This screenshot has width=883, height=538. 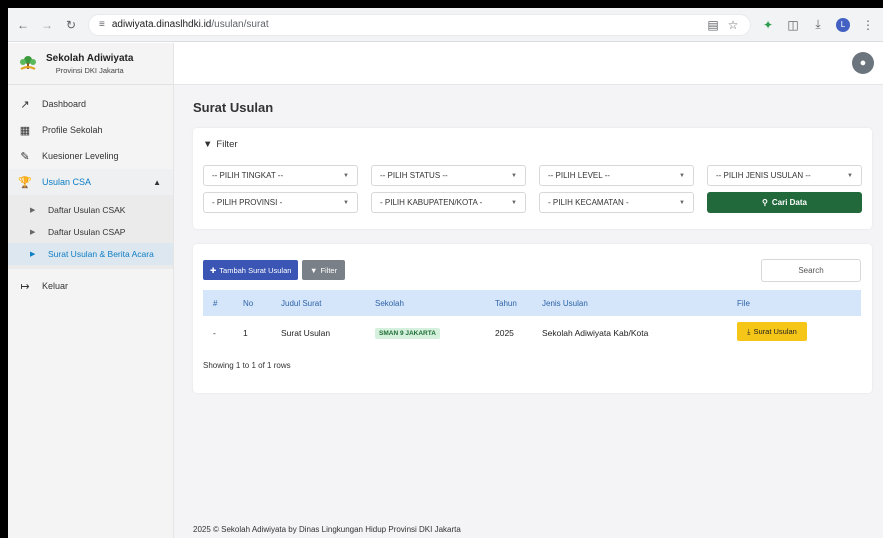 I want to click on adiwiyata-logo-icon, so click(x=28, y=62).